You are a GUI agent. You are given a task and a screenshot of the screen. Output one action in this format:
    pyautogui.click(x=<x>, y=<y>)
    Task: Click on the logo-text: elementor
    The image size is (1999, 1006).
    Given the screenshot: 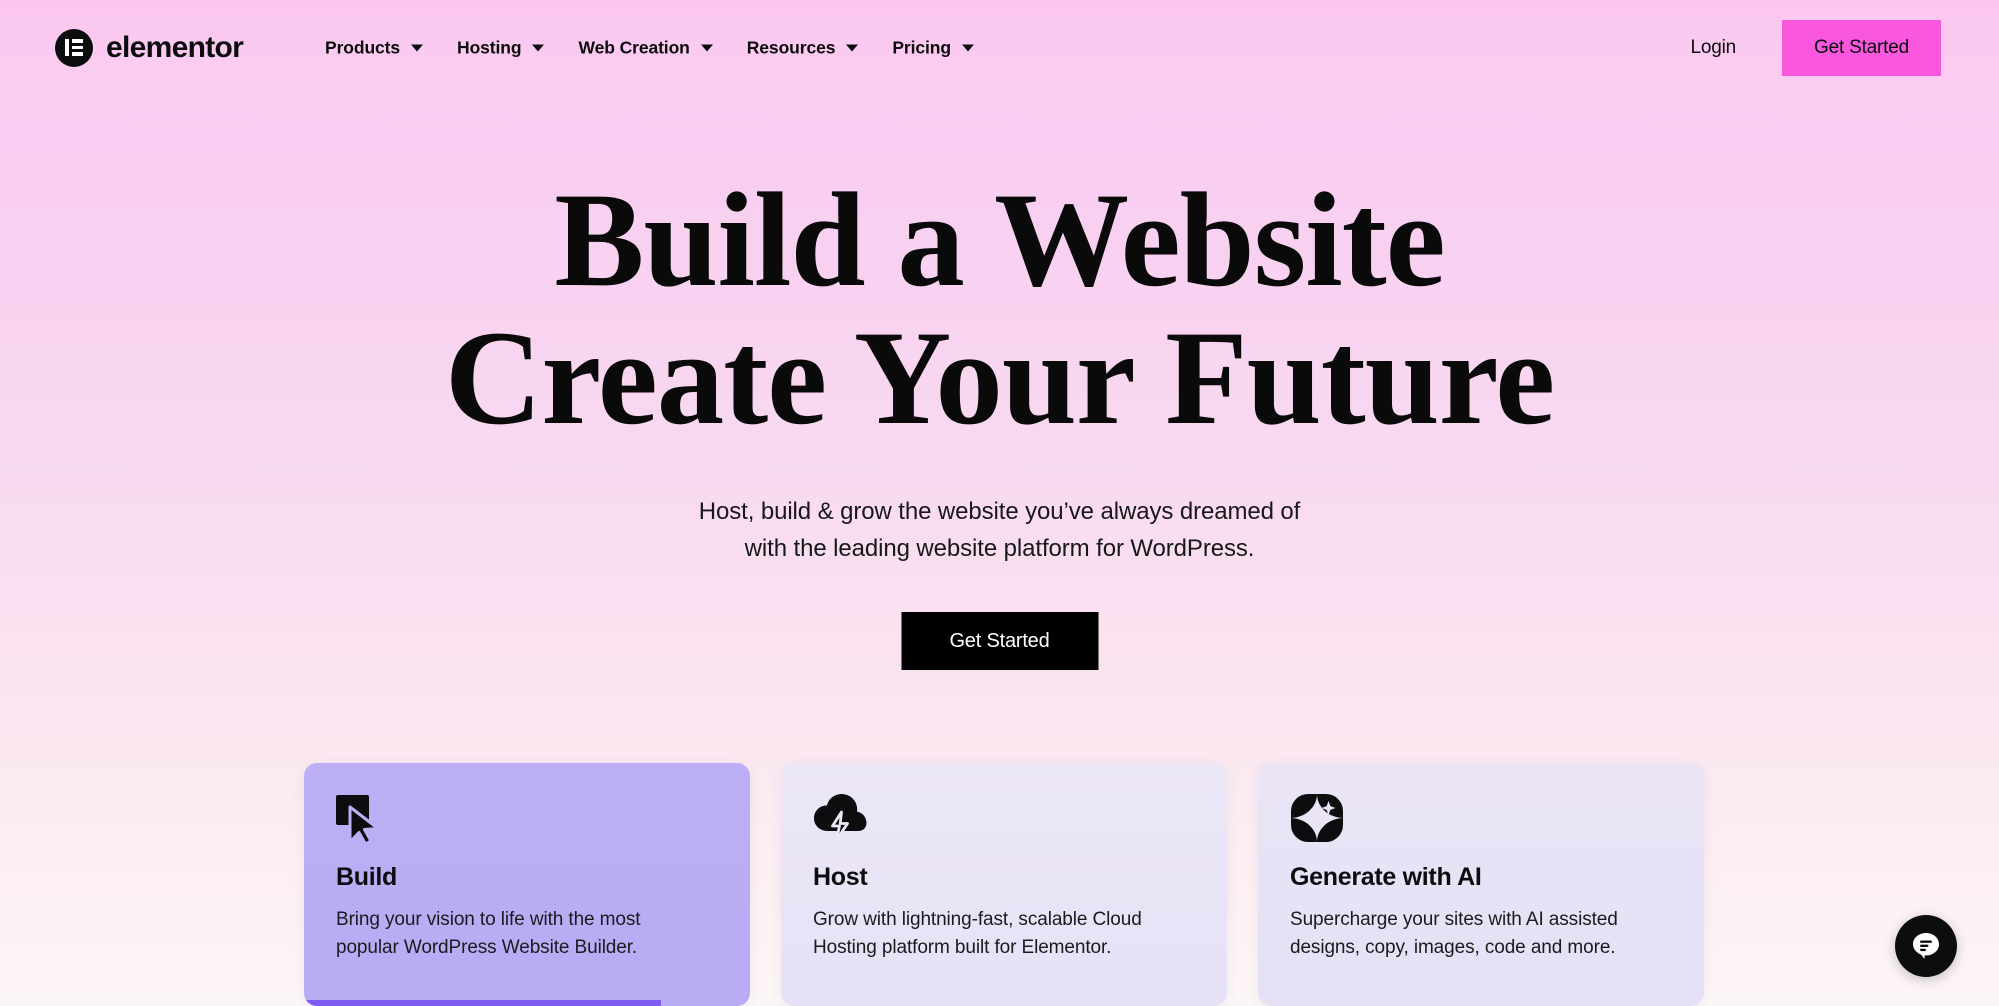 What is the action you would take?
    pyautogui.click(x=175, y=47)
    